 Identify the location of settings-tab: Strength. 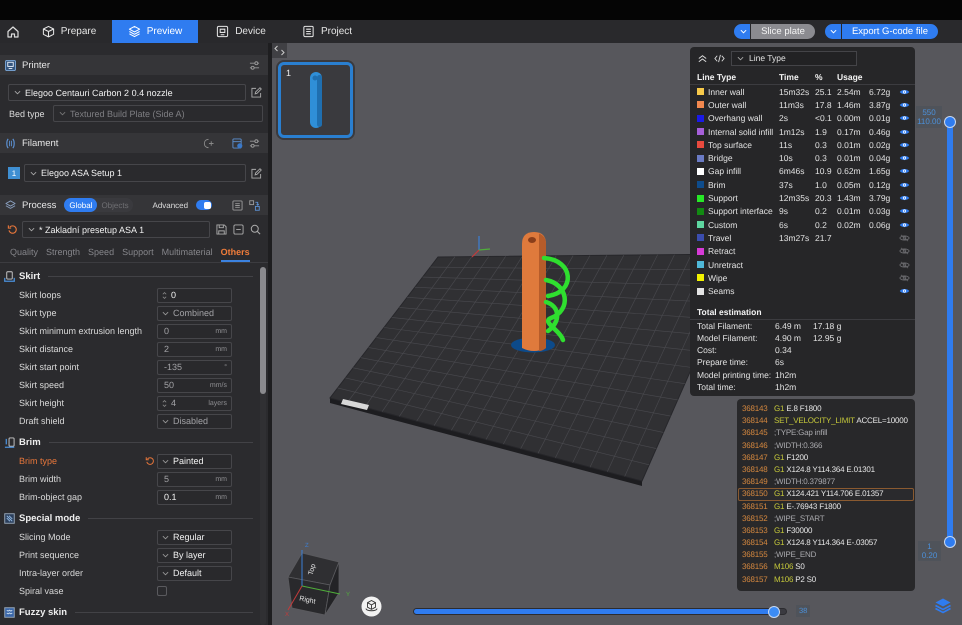
(63, 253).